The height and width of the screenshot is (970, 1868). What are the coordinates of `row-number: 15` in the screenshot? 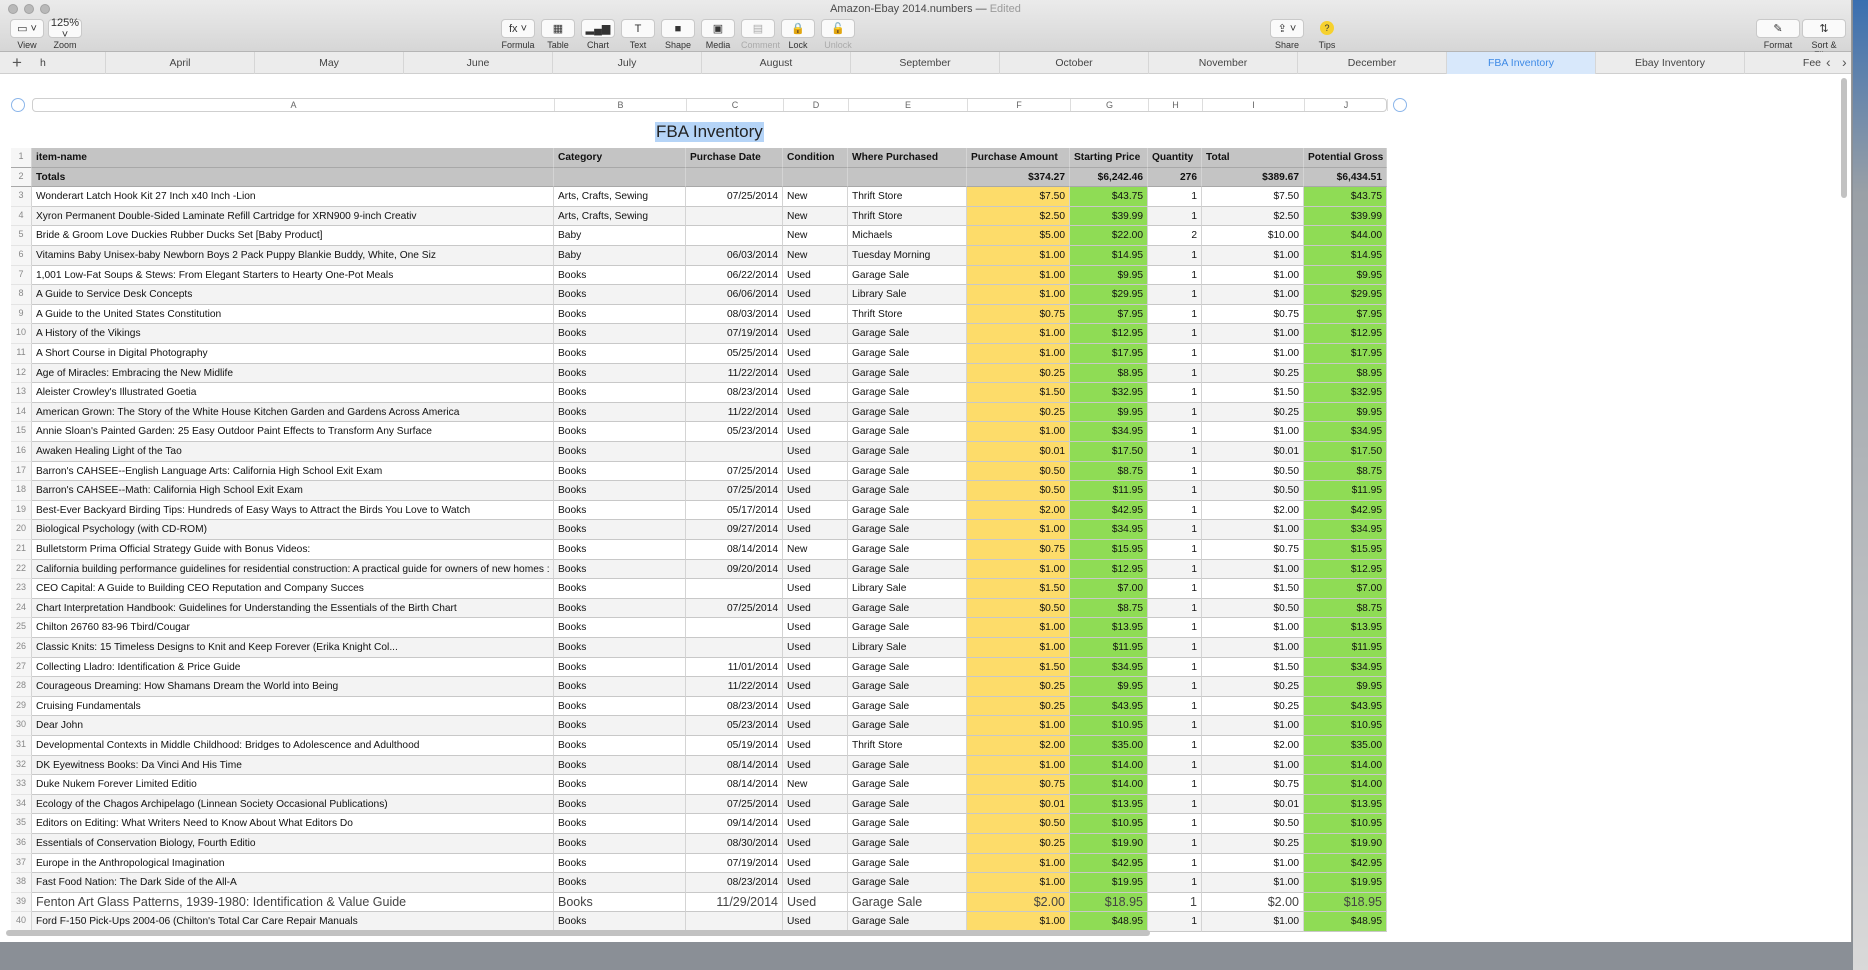 It's located at (21, 432).